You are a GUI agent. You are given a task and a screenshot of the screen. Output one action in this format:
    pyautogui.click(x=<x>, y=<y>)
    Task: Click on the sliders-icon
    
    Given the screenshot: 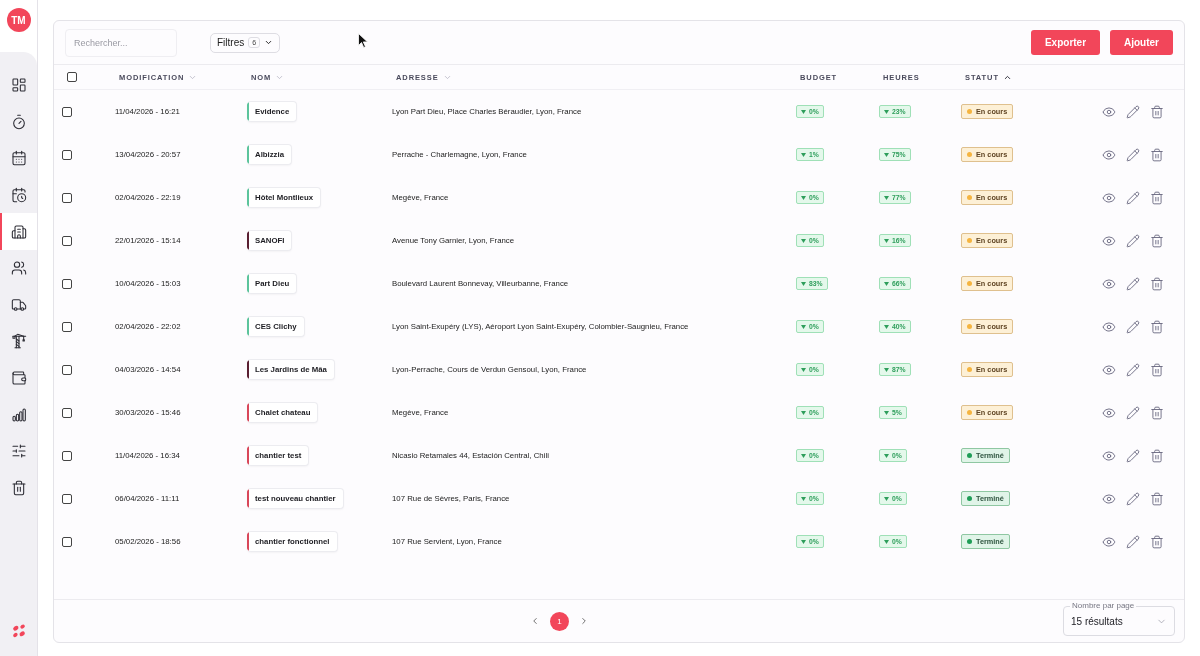 What is the action you would take?
    pyautogui.click(x=18, y=451)
    